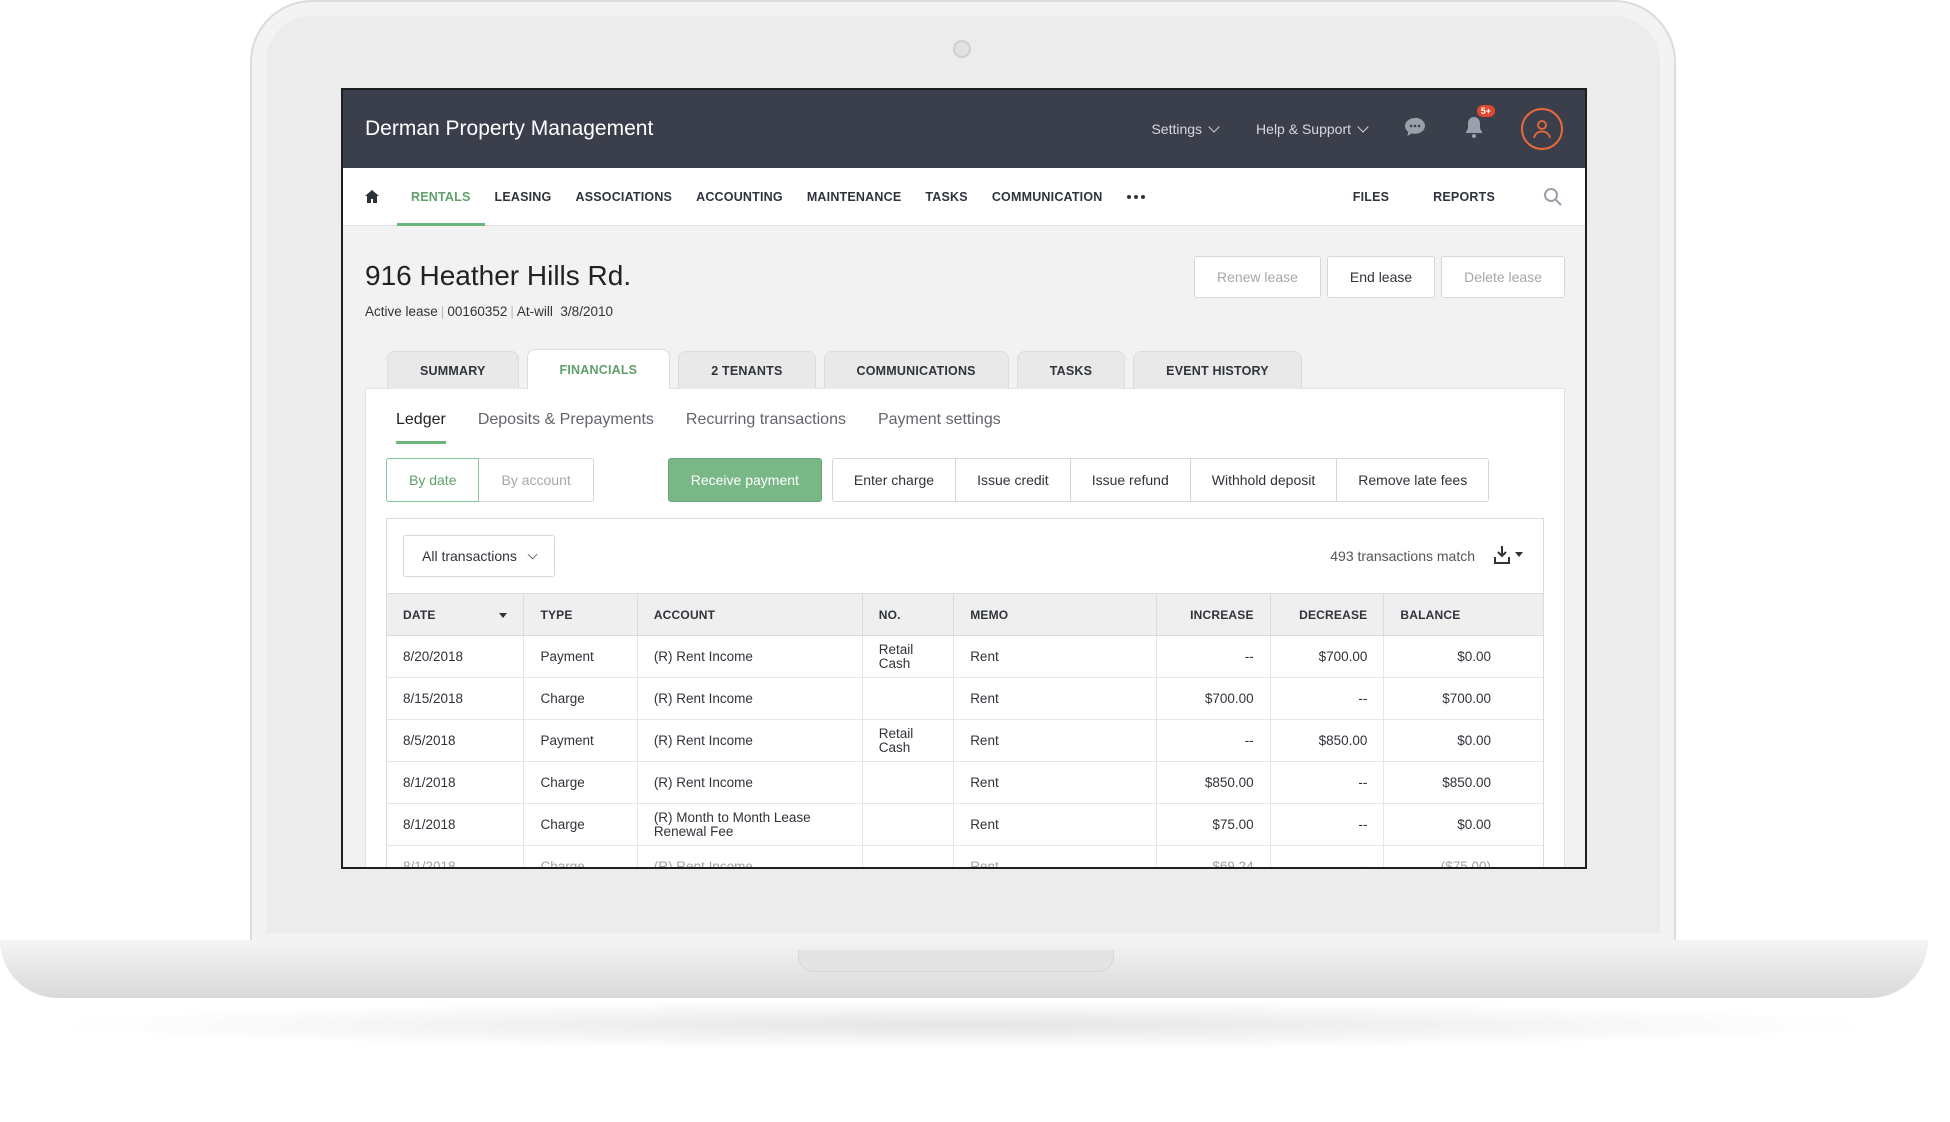 Image resolution: width=1950 pixels, height=1122 pixels. I want to click on remove-late-fees-button: Remove late fees, so click(1412, 480).